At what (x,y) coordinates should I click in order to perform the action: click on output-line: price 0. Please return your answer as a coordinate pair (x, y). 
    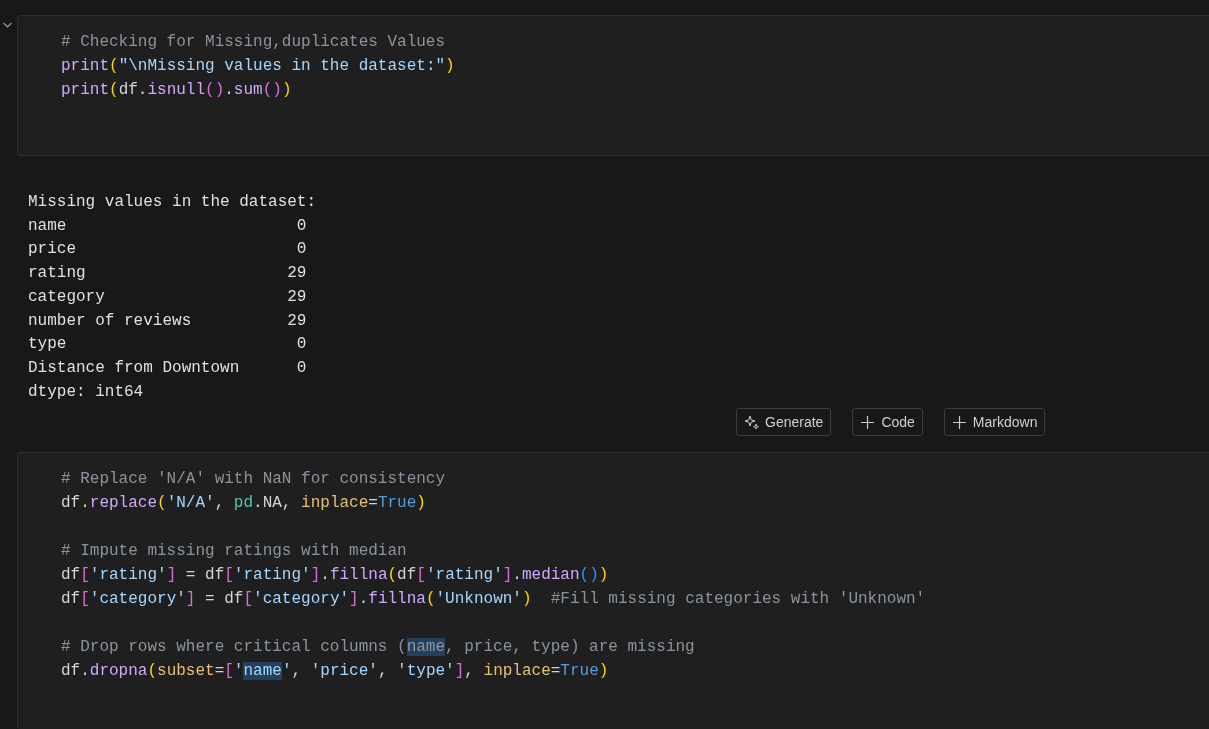
    Looking at the image, I should click on (167, 250).